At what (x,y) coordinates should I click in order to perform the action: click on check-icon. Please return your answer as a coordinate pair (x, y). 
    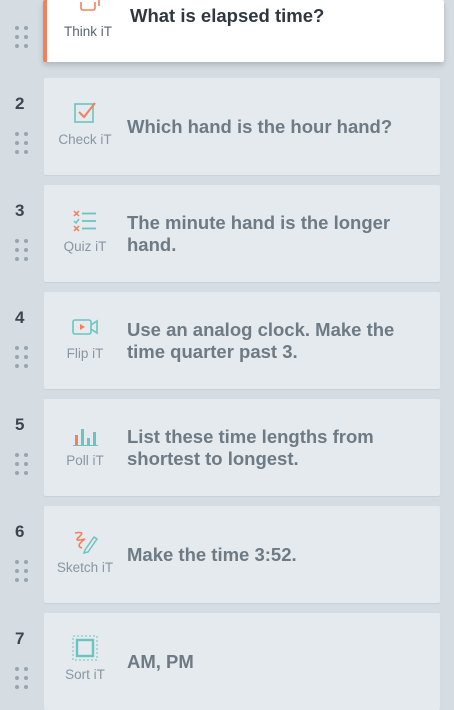
    Looking at the image, I should click on (85, 112).